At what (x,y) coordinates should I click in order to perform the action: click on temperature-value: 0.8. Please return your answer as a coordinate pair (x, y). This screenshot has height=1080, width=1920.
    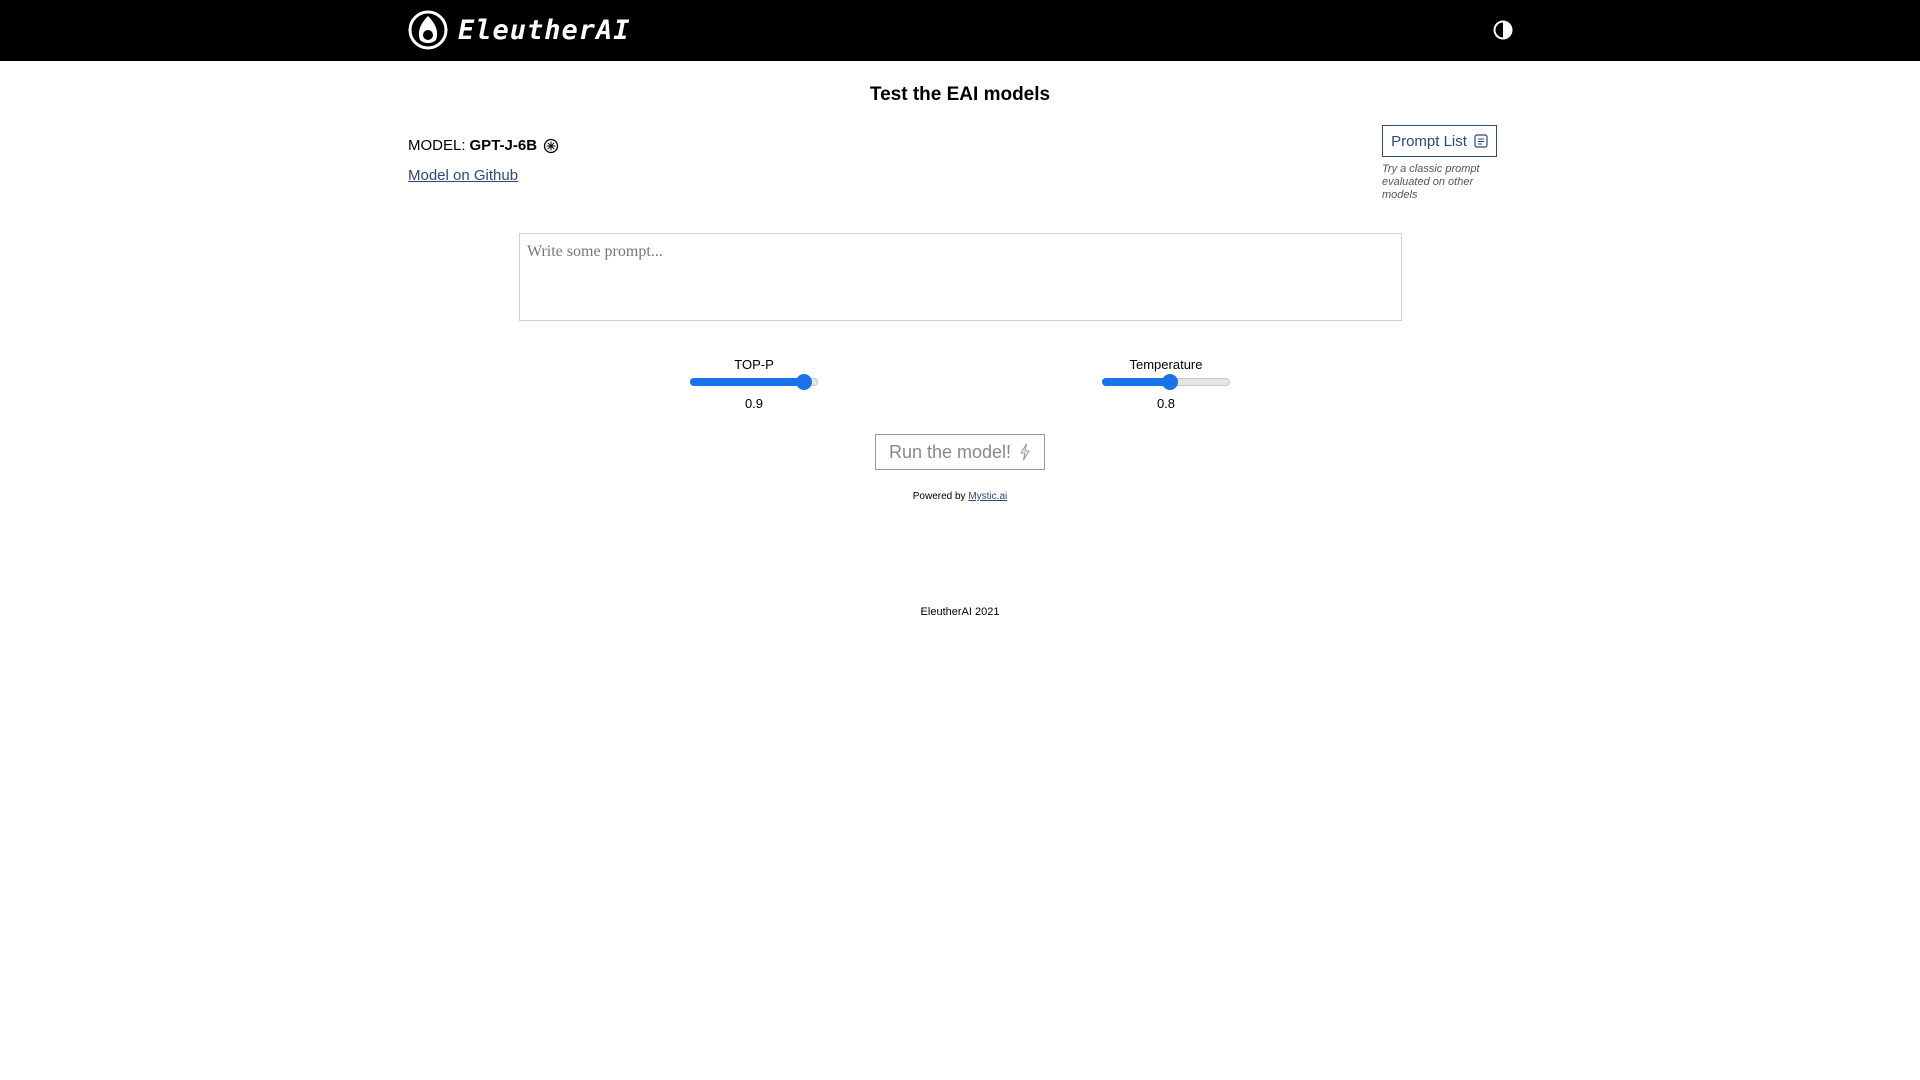
    Looking at the image, I should click on (1166, 403).